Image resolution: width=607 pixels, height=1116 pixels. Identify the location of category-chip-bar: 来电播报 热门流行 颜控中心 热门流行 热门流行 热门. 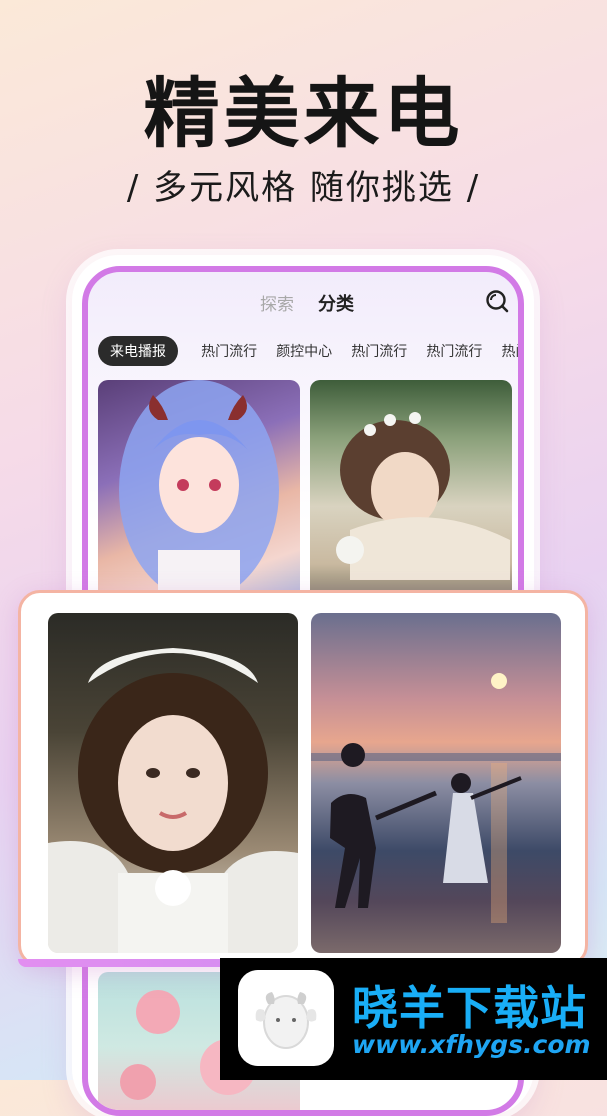
(308, 351).